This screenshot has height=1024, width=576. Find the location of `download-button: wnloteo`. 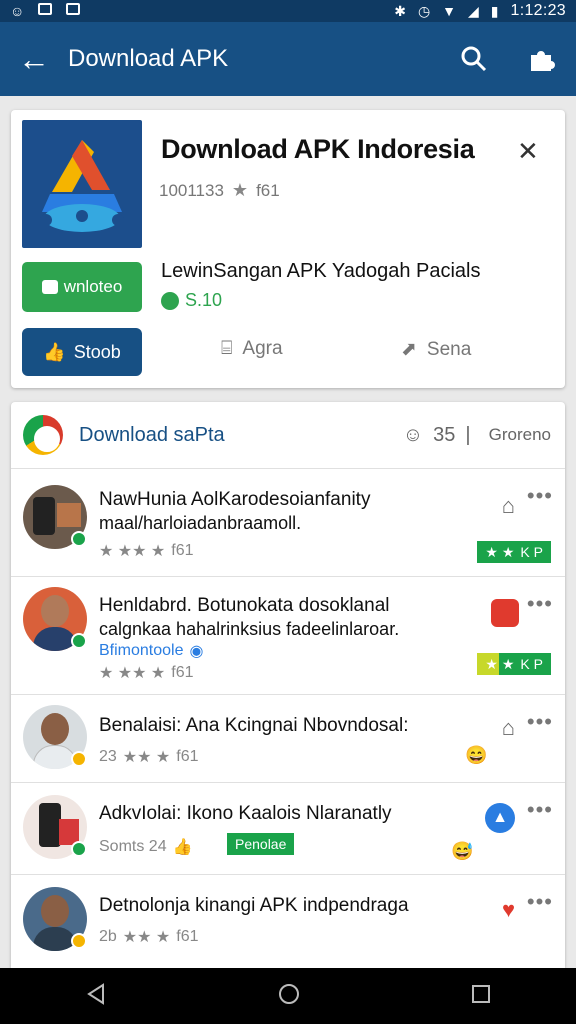

download-button: wnloteo is located at coordinates (82, 287).